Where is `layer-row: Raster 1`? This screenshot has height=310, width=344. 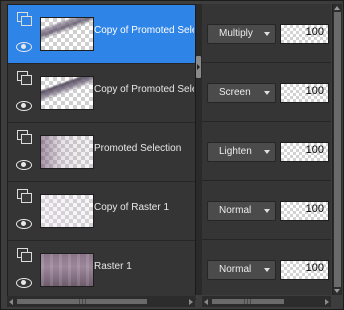 layer-row: Raster 1 is located at coordinates (102, 270).